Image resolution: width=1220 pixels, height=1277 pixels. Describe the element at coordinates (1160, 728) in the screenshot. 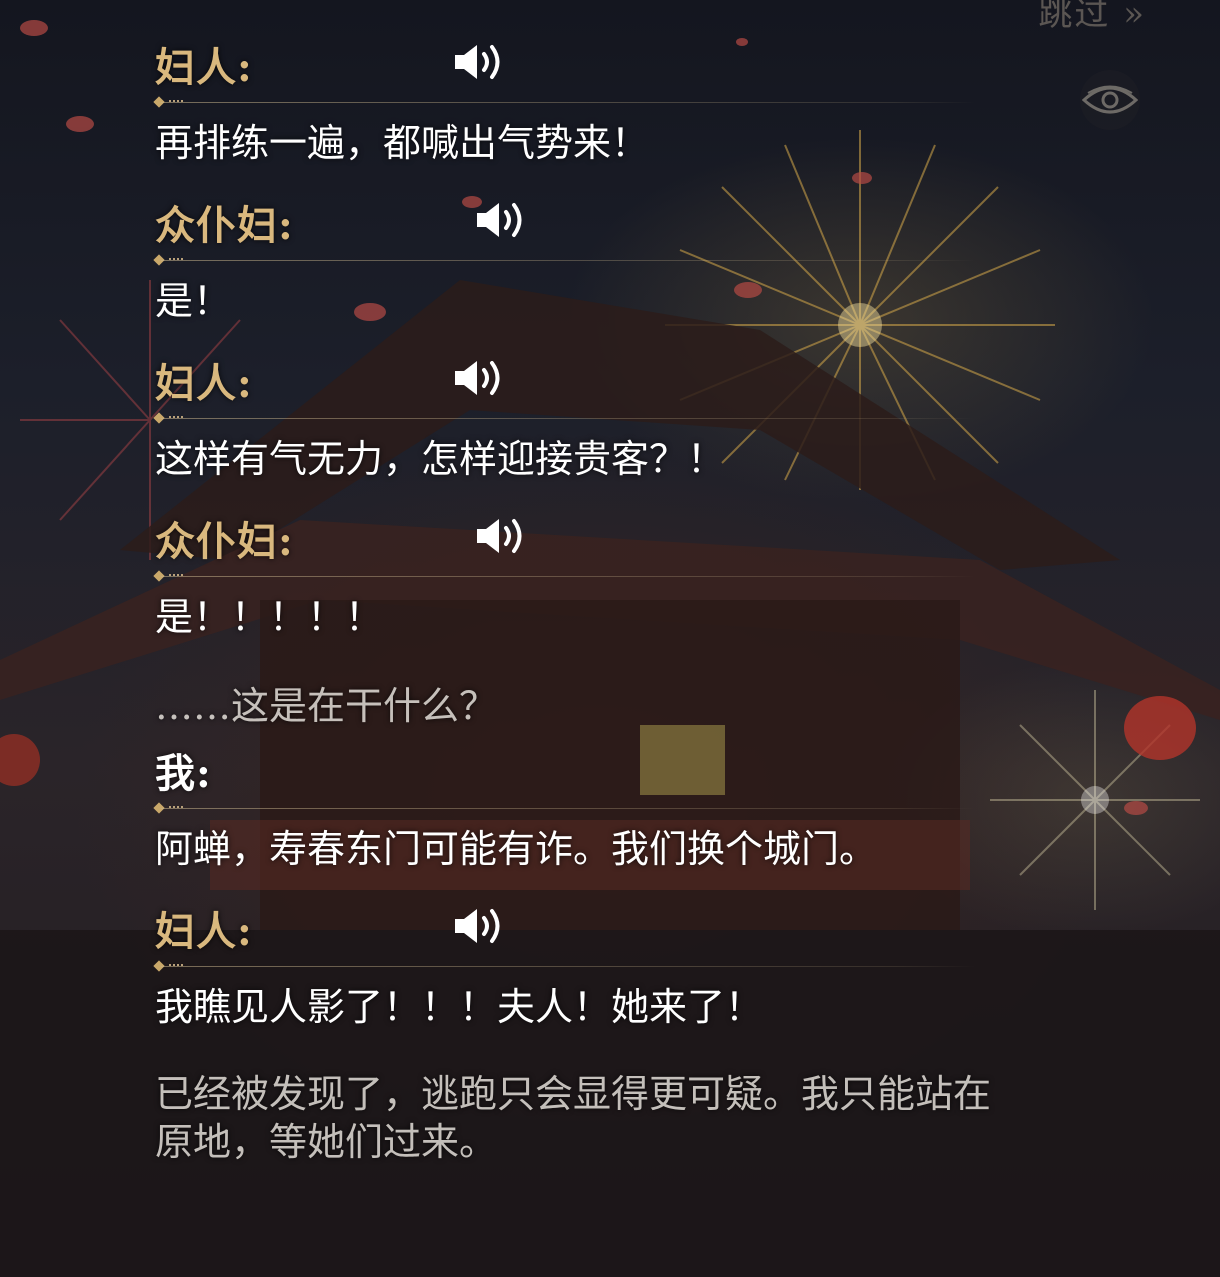

I see `lantern-right` at that location.